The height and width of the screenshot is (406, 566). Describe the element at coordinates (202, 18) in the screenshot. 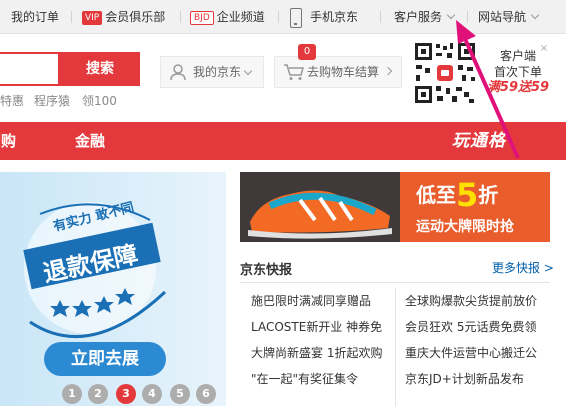

I see `bjd-badge: BJD` at that location.